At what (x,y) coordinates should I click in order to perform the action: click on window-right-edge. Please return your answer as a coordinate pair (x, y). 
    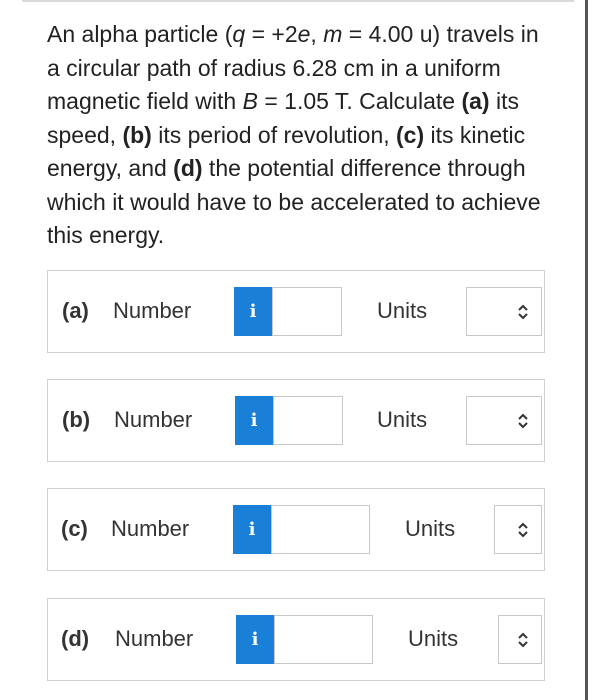
    Looking at the image, I should click on (586, 350).